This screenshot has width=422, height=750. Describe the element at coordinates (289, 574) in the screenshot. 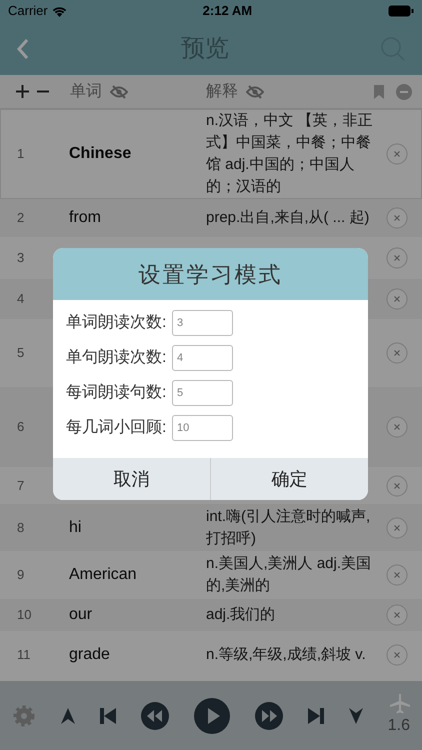

I see `definition-text: n.美国人,美洲人 adj.美国的,美洲的` at that location.